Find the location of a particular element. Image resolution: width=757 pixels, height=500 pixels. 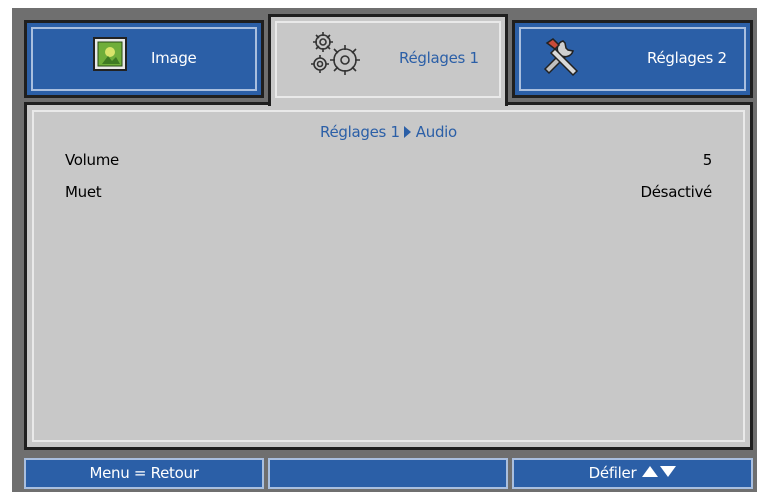

gears-icon is located at coordinates (338, 57).